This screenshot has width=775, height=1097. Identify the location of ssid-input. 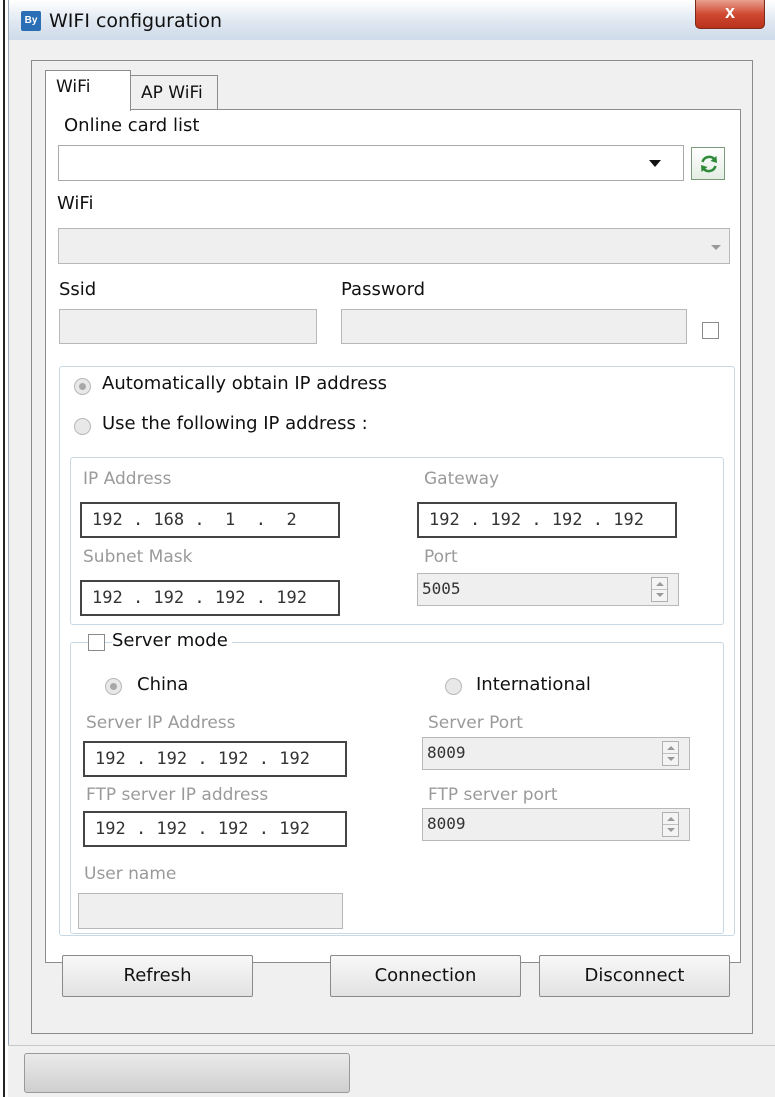
(188, 326).